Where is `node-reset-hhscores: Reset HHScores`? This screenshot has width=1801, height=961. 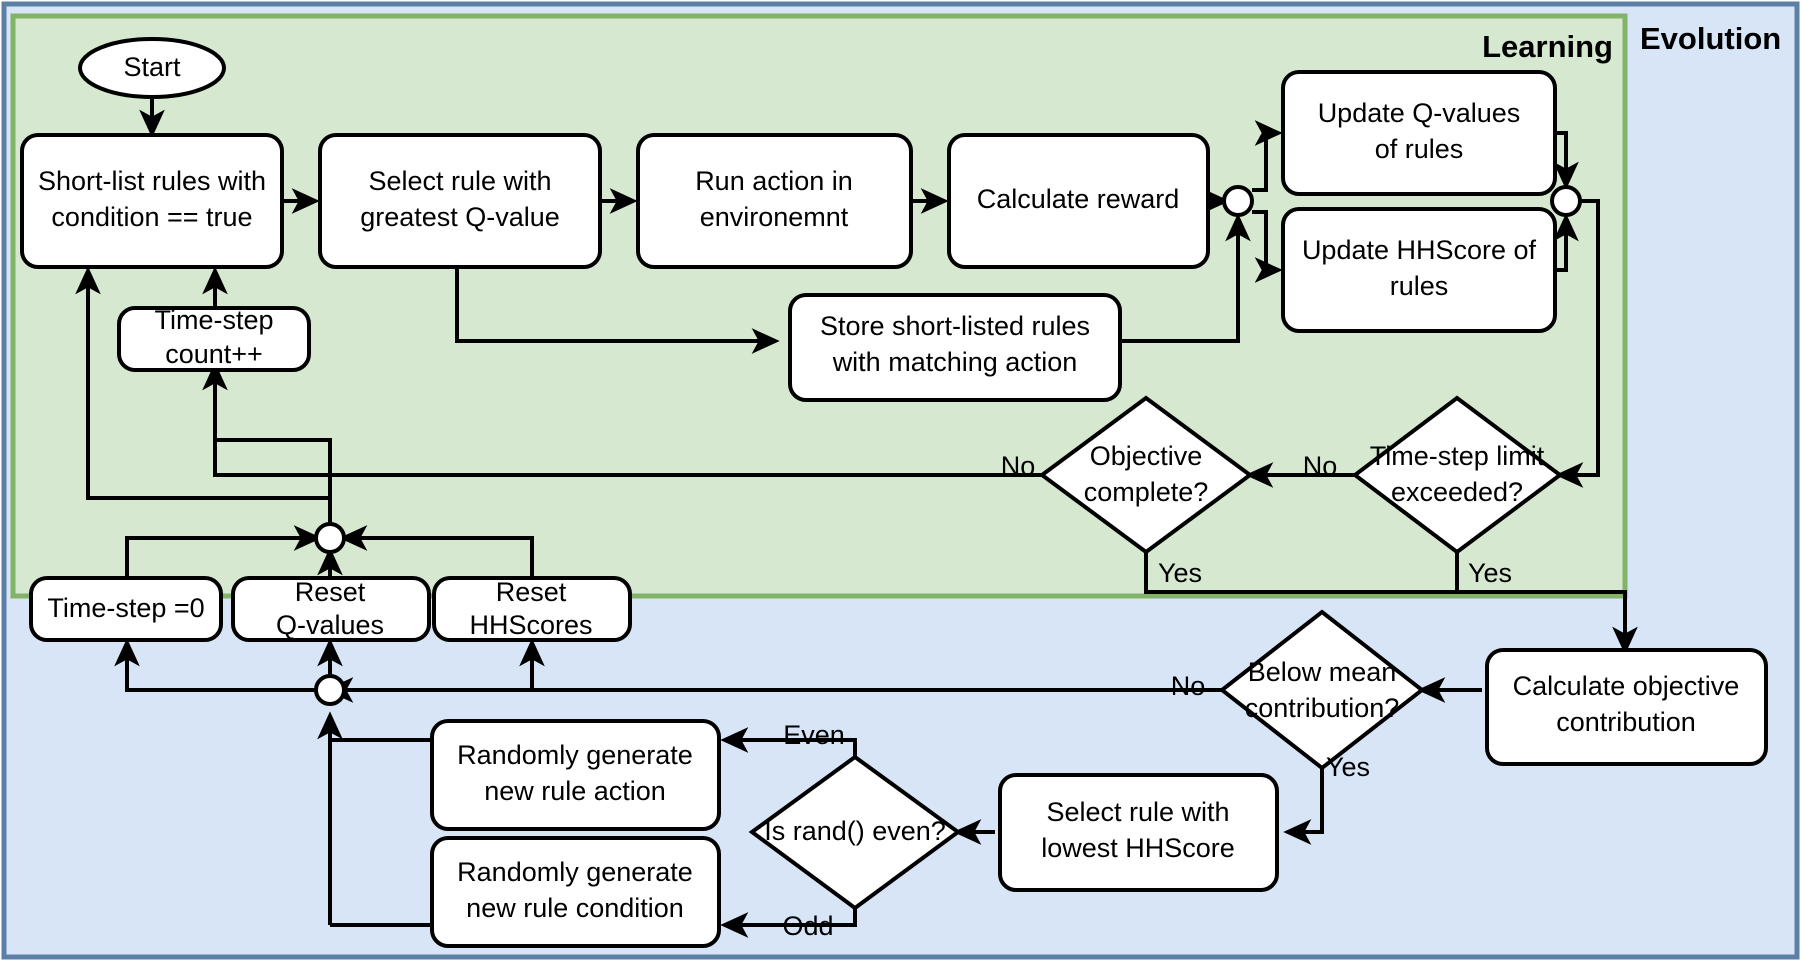 node-reset-hhscores: Reset HHScores is located at coordinates (532, 609).